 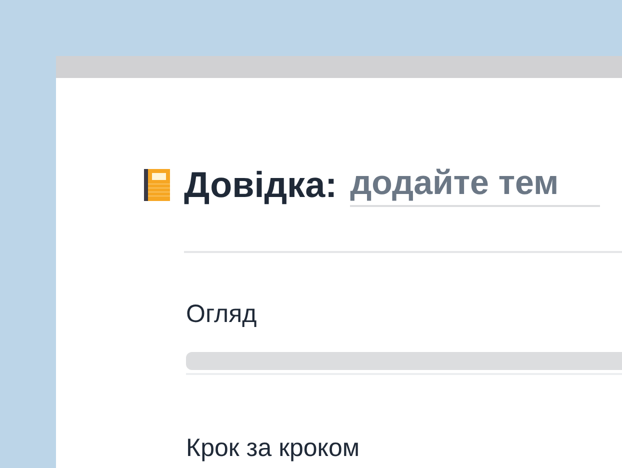 I want to click on notebook-icon, so click(x=157, y=185).